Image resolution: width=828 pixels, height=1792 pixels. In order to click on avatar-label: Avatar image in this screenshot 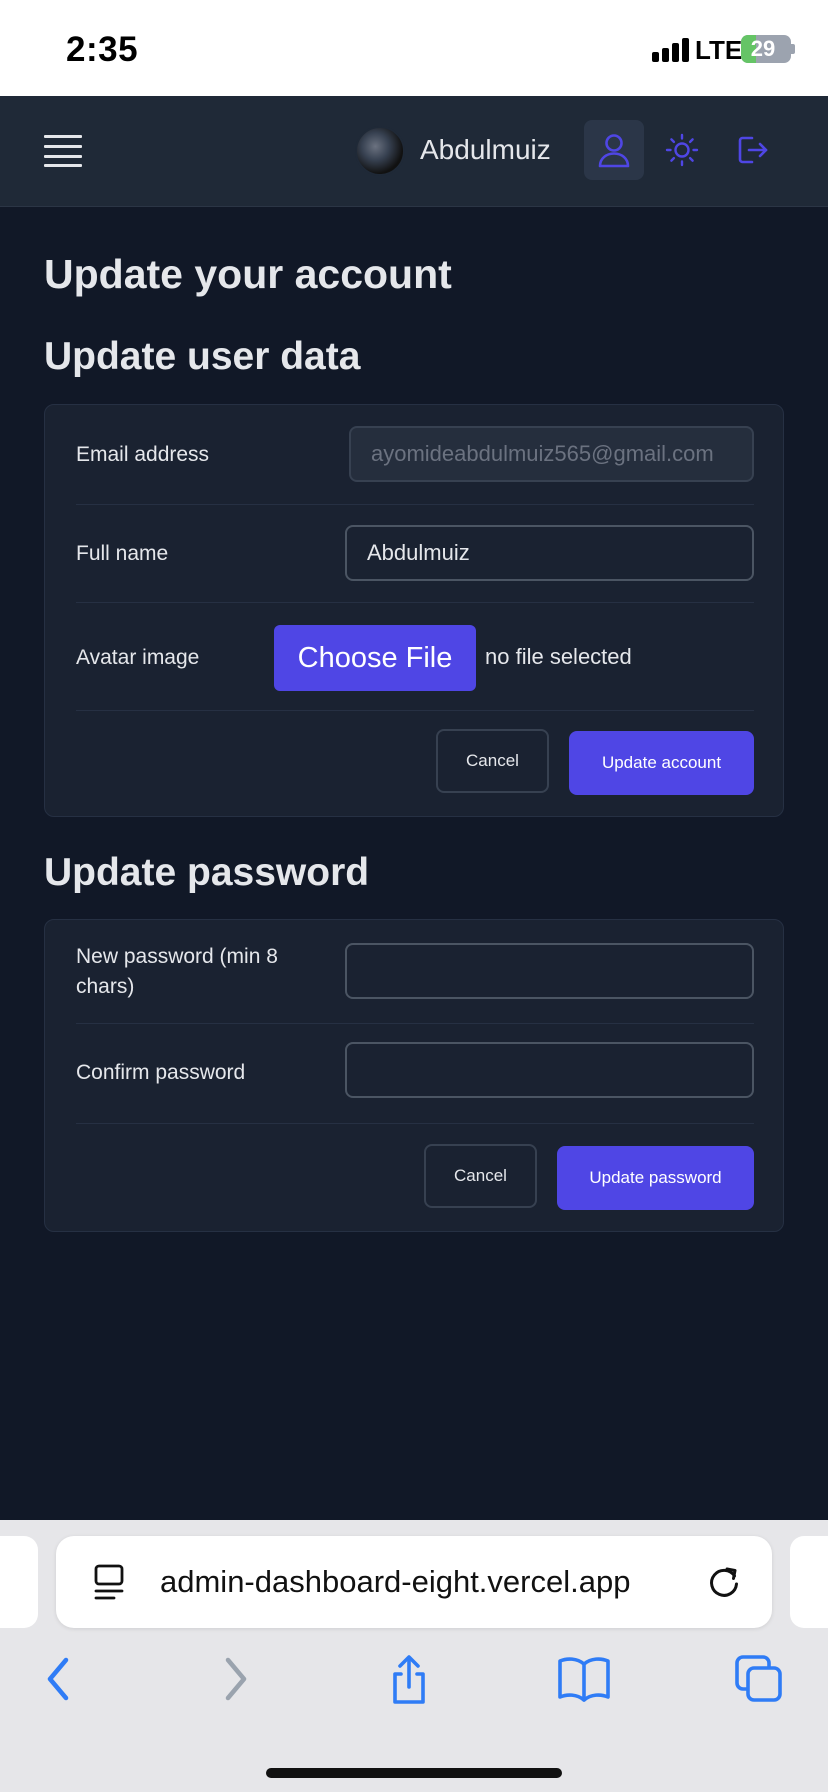, I will do `click(138, 657)`.